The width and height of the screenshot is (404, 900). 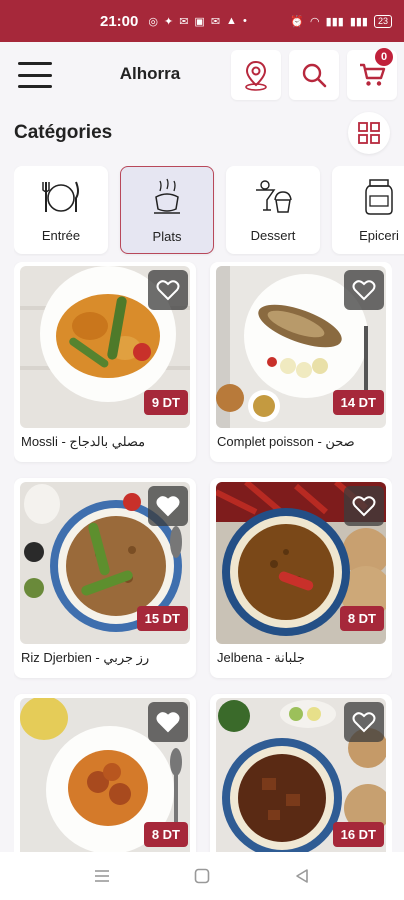 What do you see at coordinates (301, 578) in the screenshot?
I see `product-card: 8 DT Jelbena - جلبانة` at bounding box center [301, 578].